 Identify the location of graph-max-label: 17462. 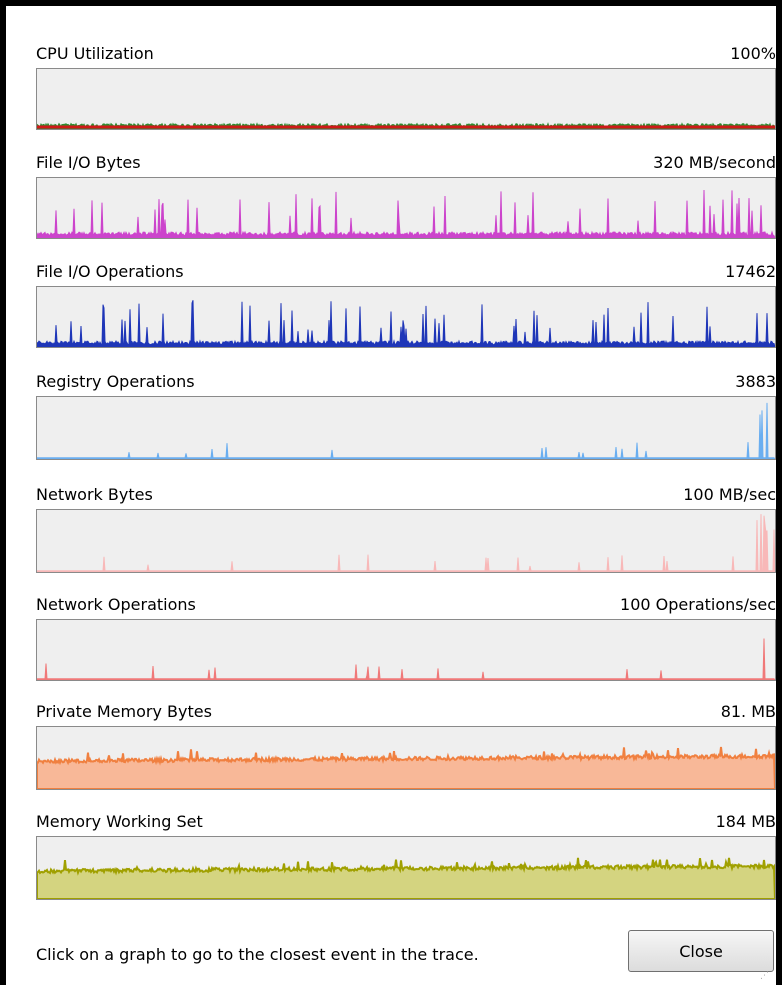
(750, 271).